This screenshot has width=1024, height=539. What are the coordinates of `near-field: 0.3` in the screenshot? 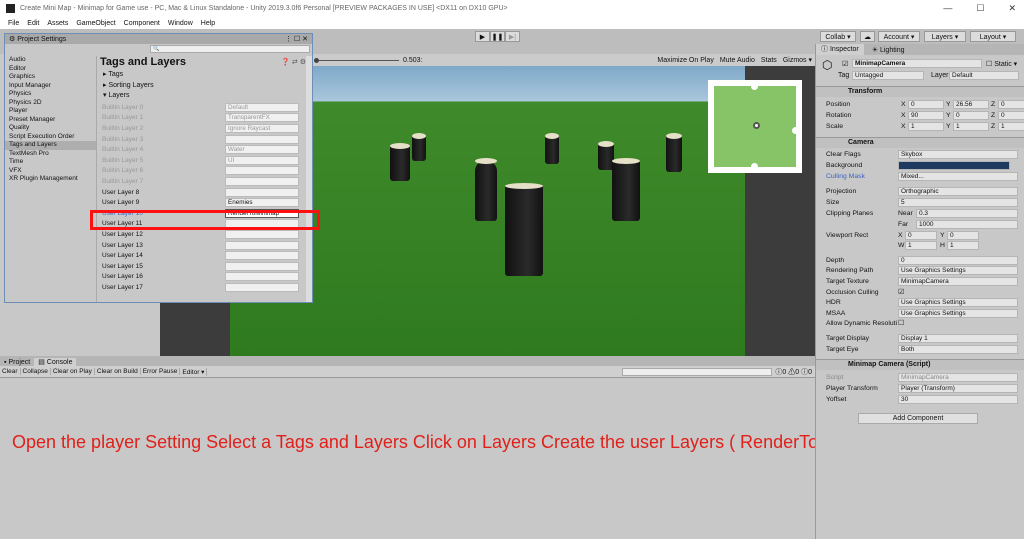 It's located at (967, 213).